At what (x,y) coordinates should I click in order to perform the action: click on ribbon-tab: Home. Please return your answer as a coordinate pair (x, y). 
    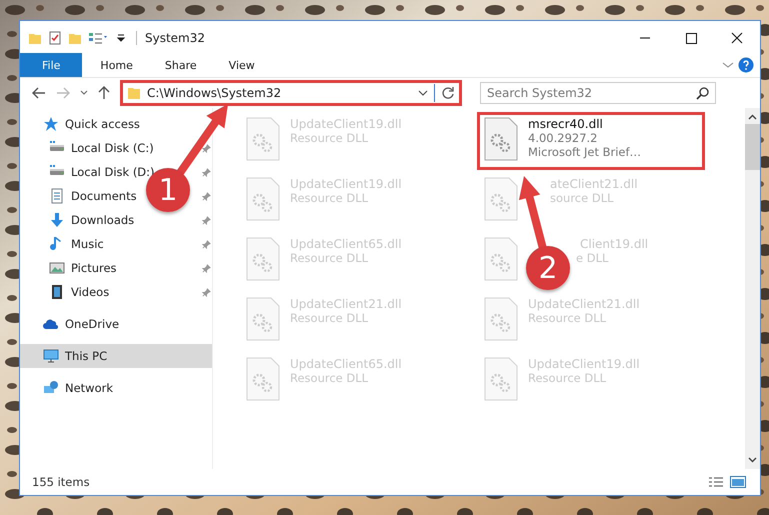
    Looking at the image, I should click on (116, 65).